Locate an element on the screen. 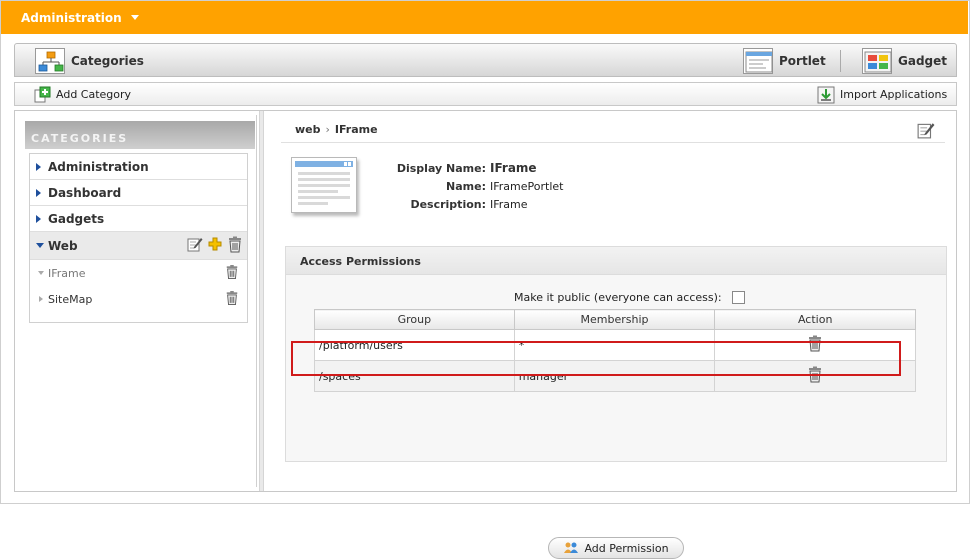  tab-portlet: Portlet is located at coordinates (784, 61).